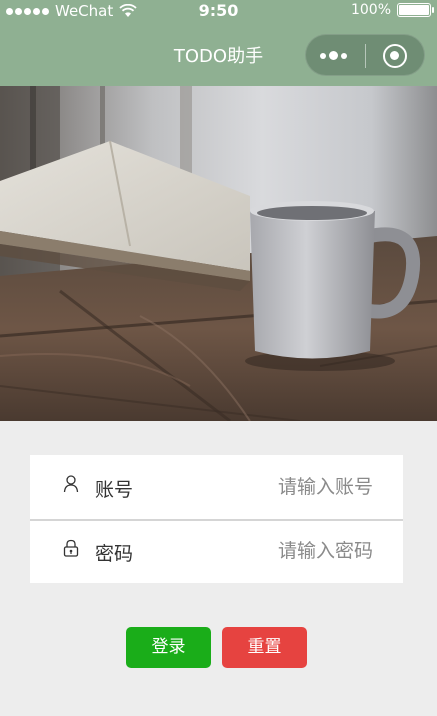 The image size is (437, 716). Describe the element at coordinates (71, 484) in the screenshot. I see `user-icon` at that location.